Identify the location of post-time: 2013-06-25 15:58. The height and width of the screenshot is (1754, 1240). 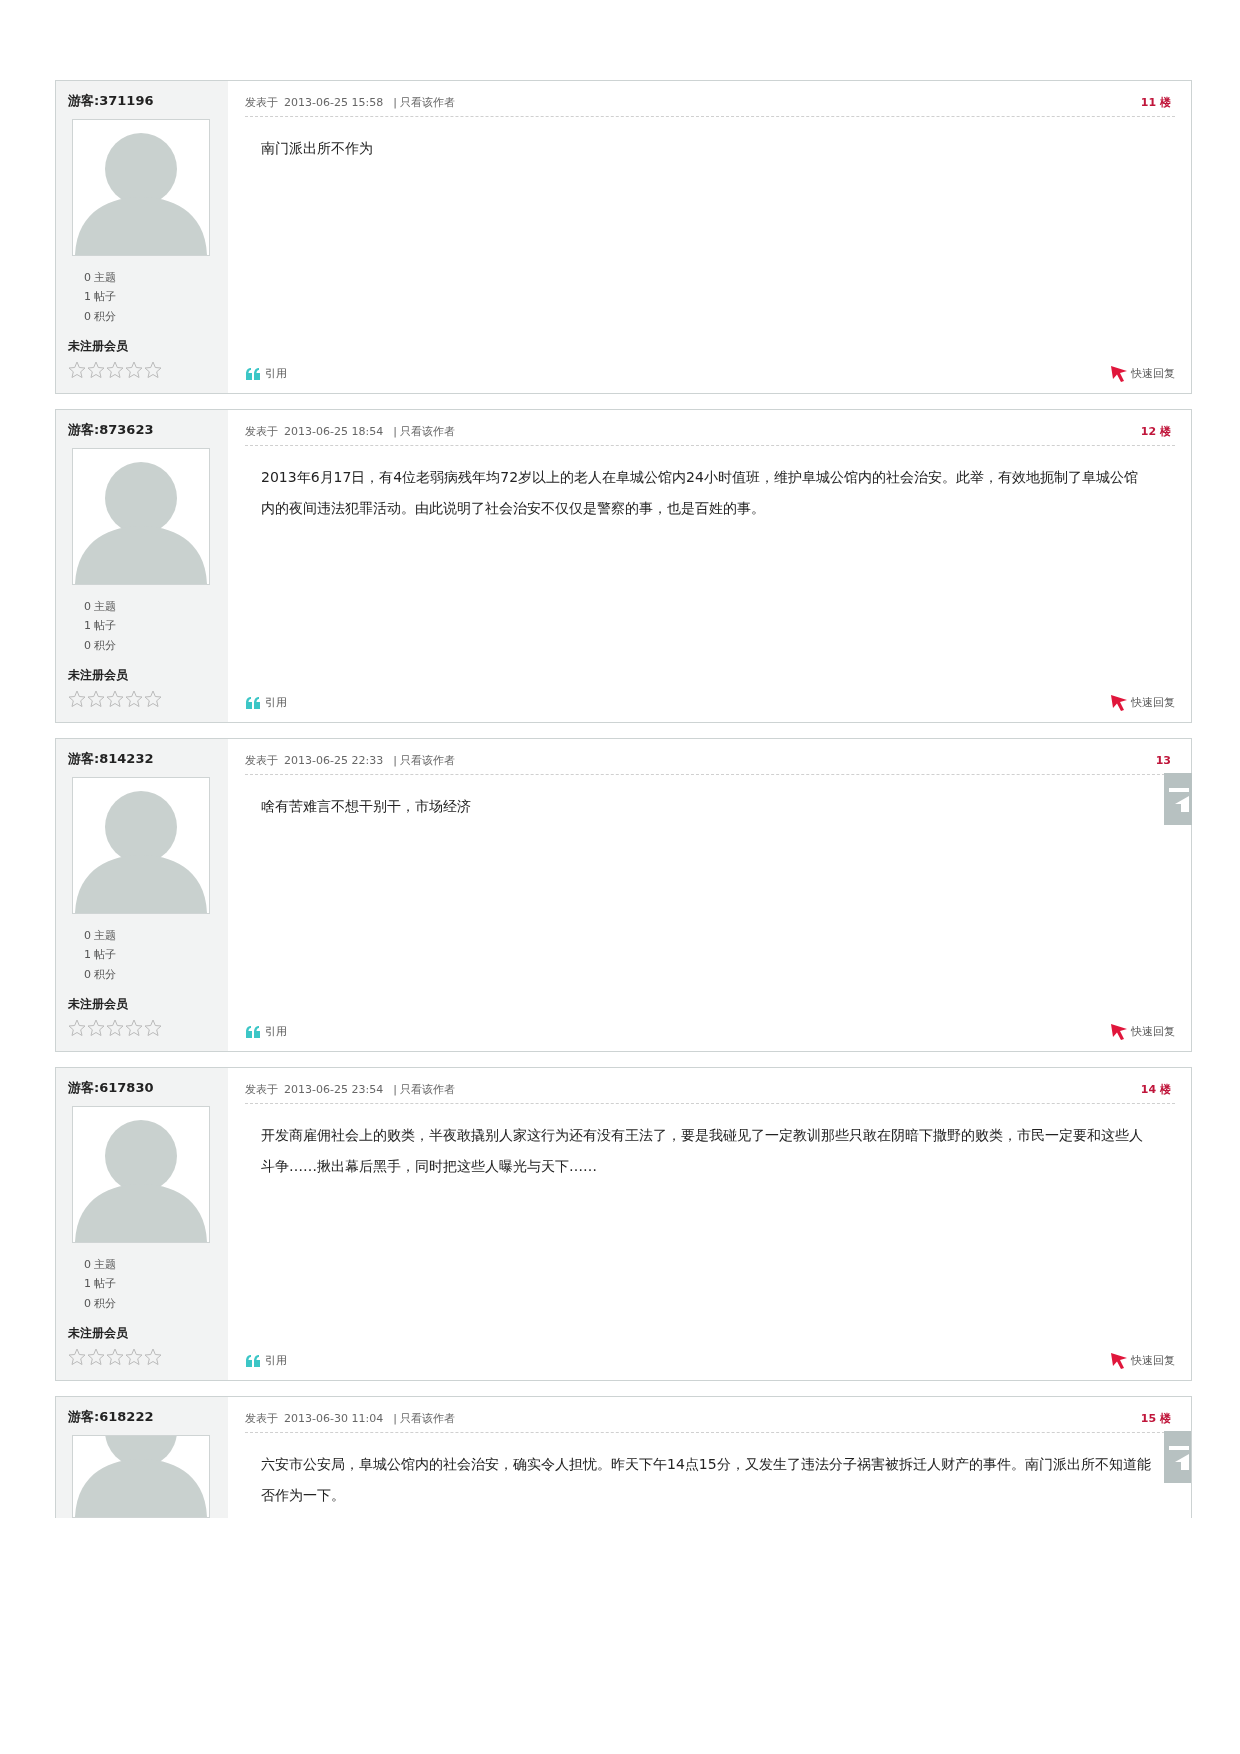
(334, 103).